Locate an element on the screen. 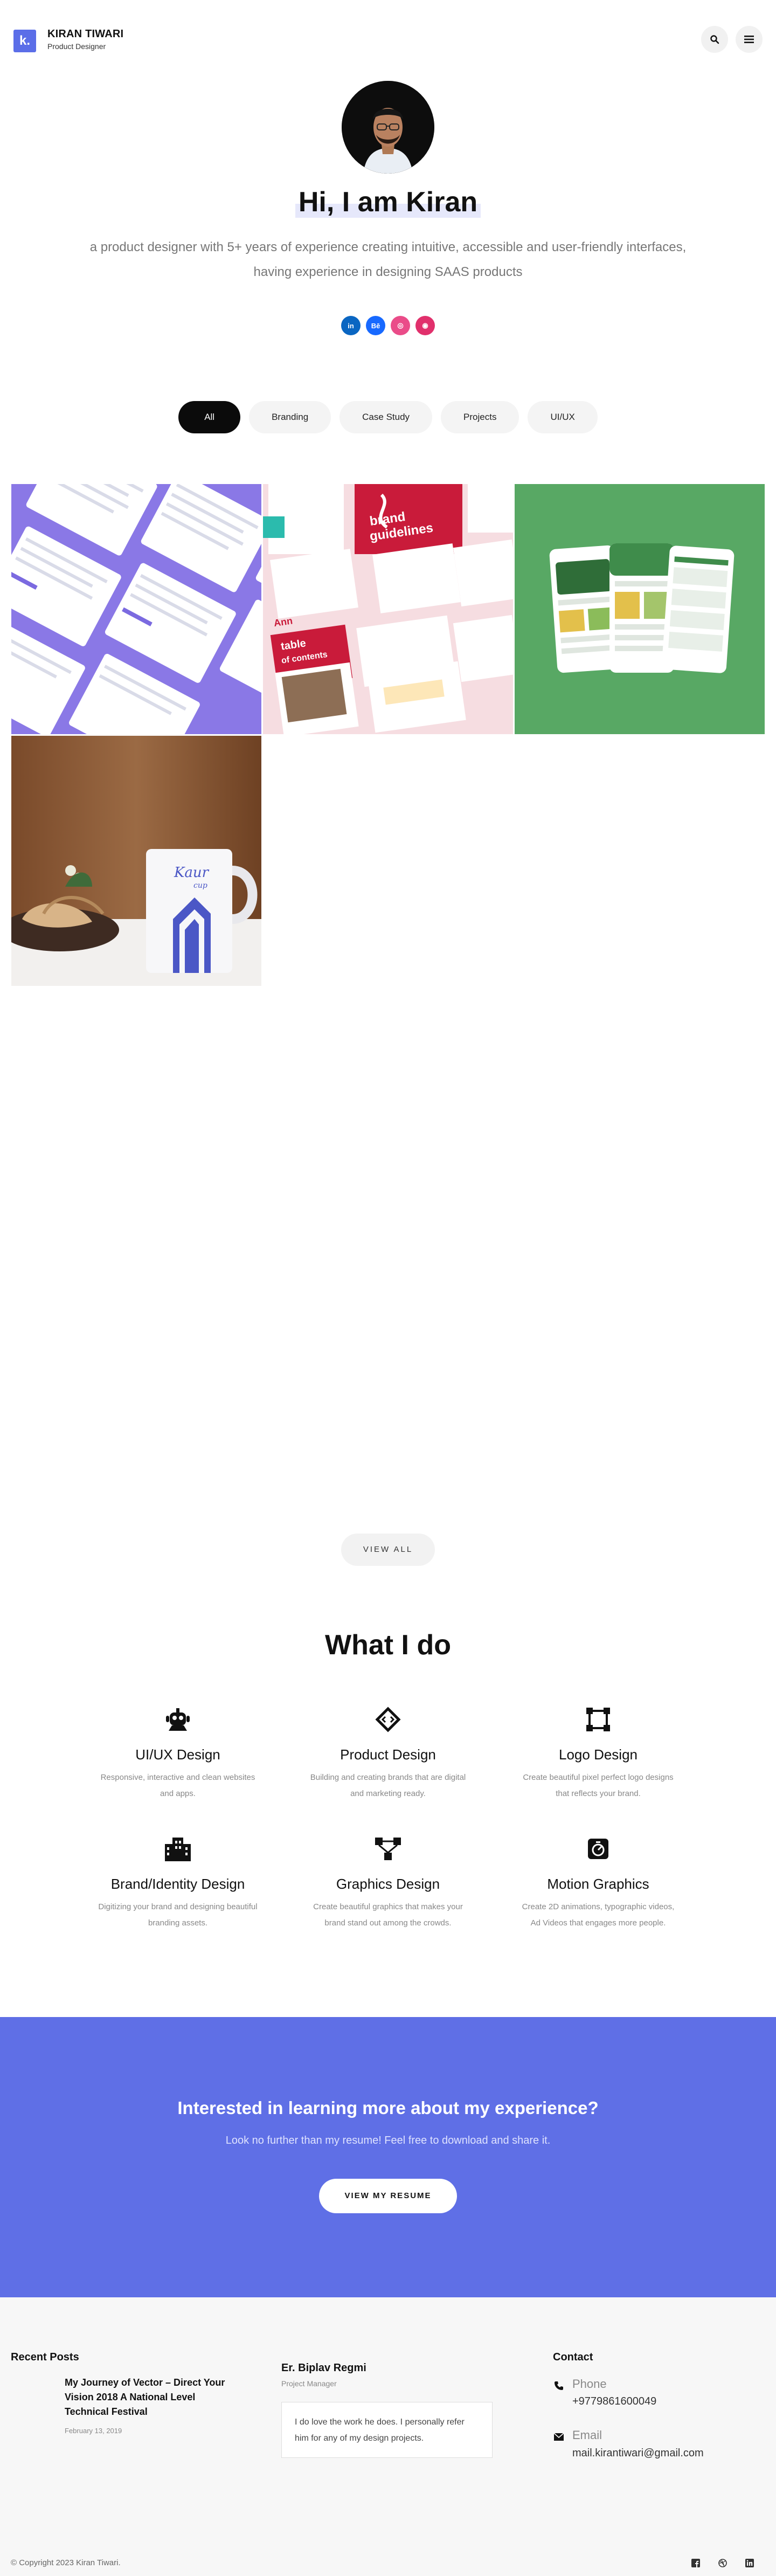 The width and height of the screenshot is (776, 2576). service-title: Graphics Design is located at coordinates (388, 1884).